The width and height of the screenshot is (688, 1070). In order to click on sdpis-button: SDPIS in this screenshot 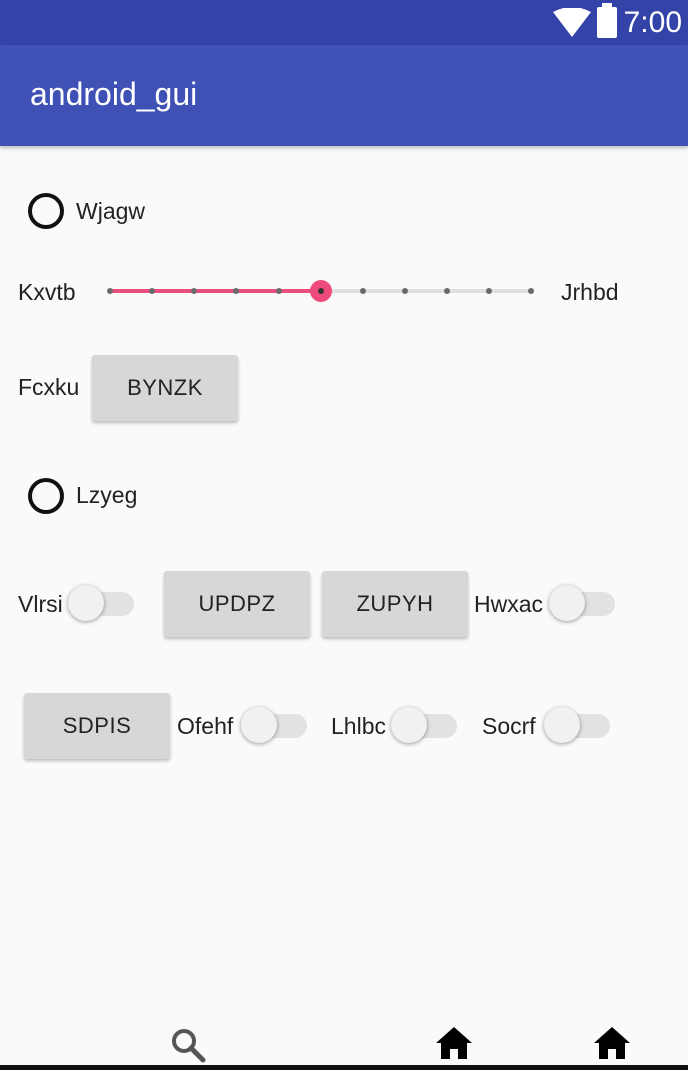, I will do `click(97, 726)`.